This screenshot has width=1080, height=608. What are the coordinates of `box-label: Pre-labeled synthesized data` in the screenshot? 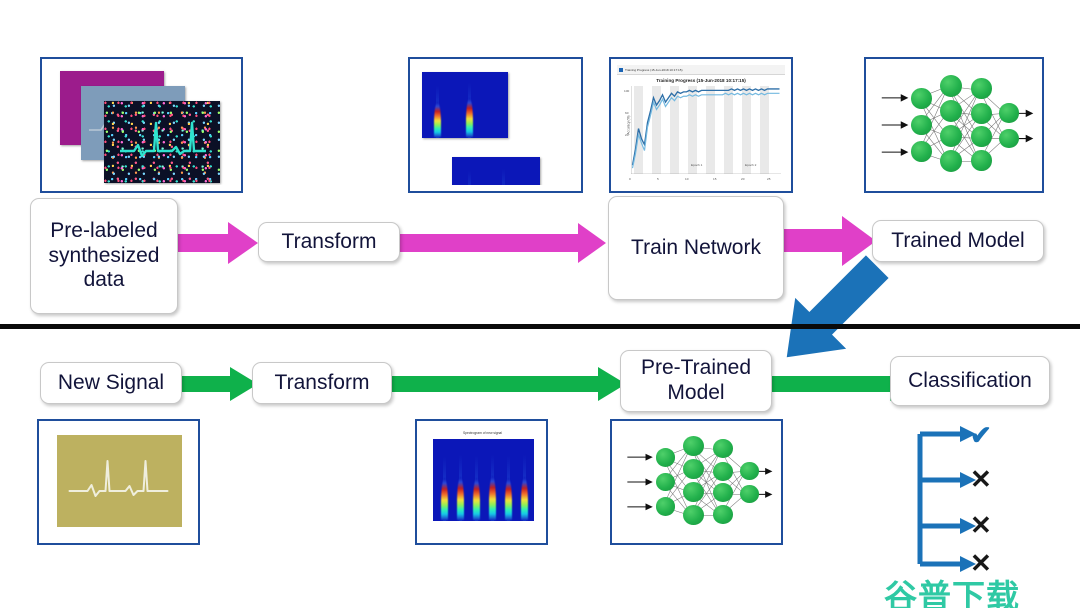 It's located at (104, 255).